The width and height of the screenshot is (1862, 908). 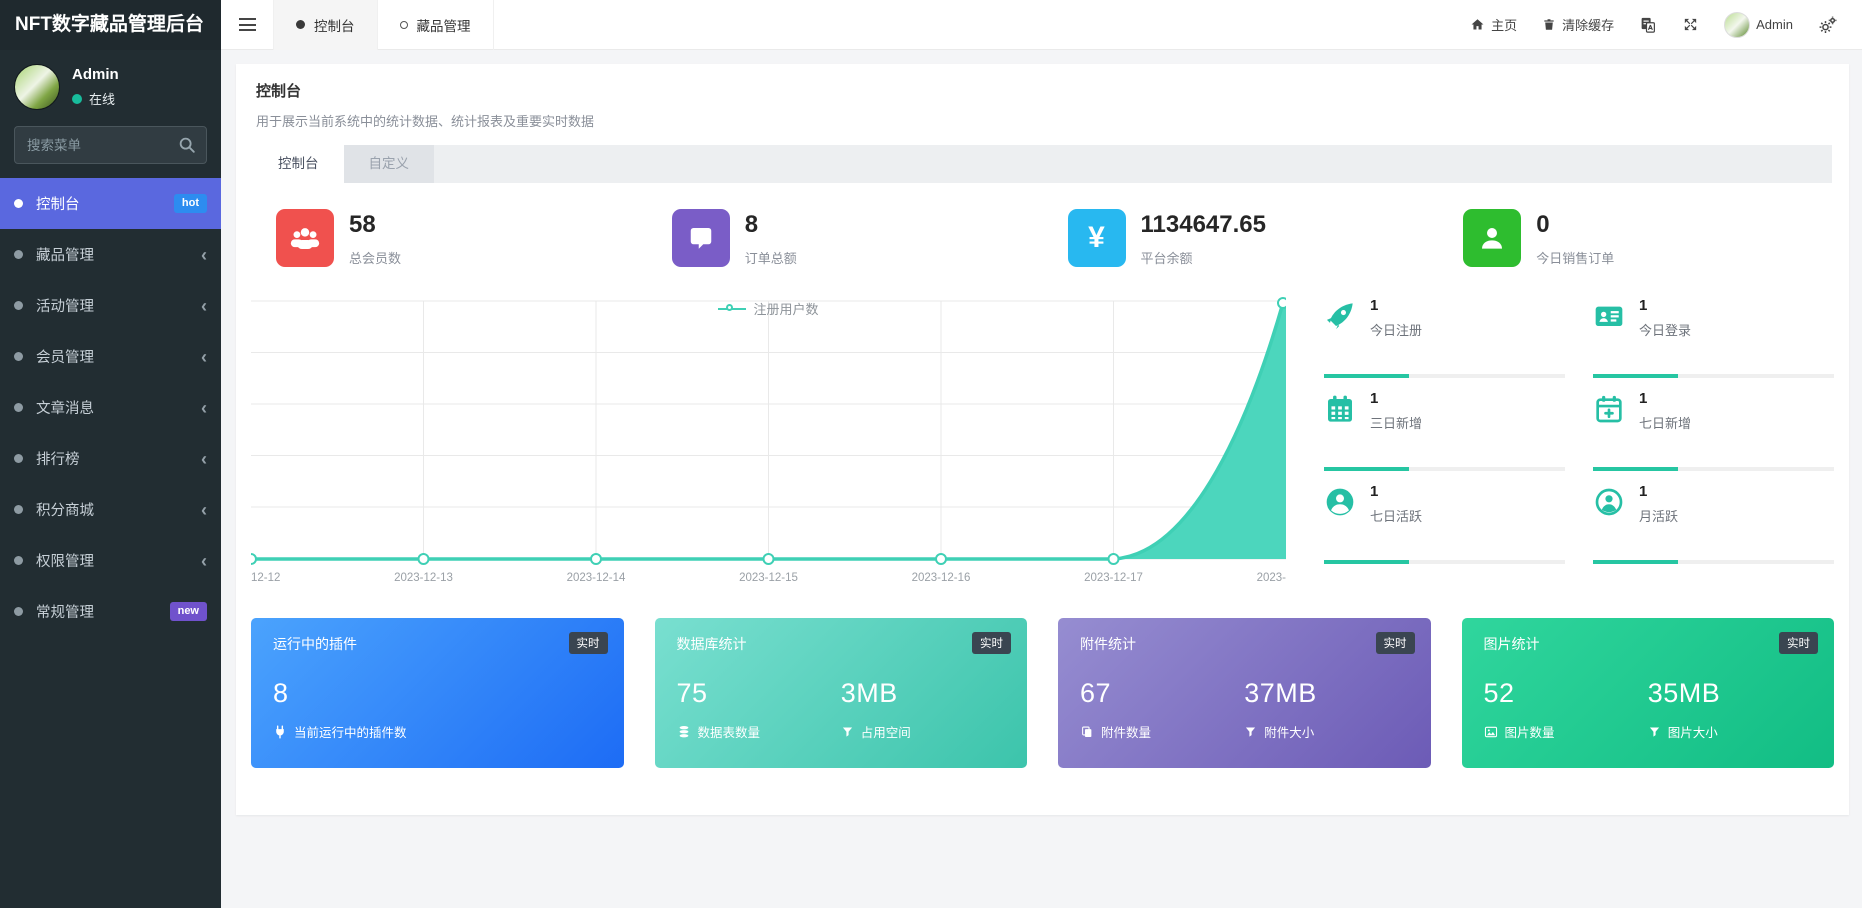 What do you see at coordinates (437, 693) in the screenshot?
I see `card-running-plugins: 运行中的插件 实时 8 当前运行中的插件数` at bounding box center [437, 693].